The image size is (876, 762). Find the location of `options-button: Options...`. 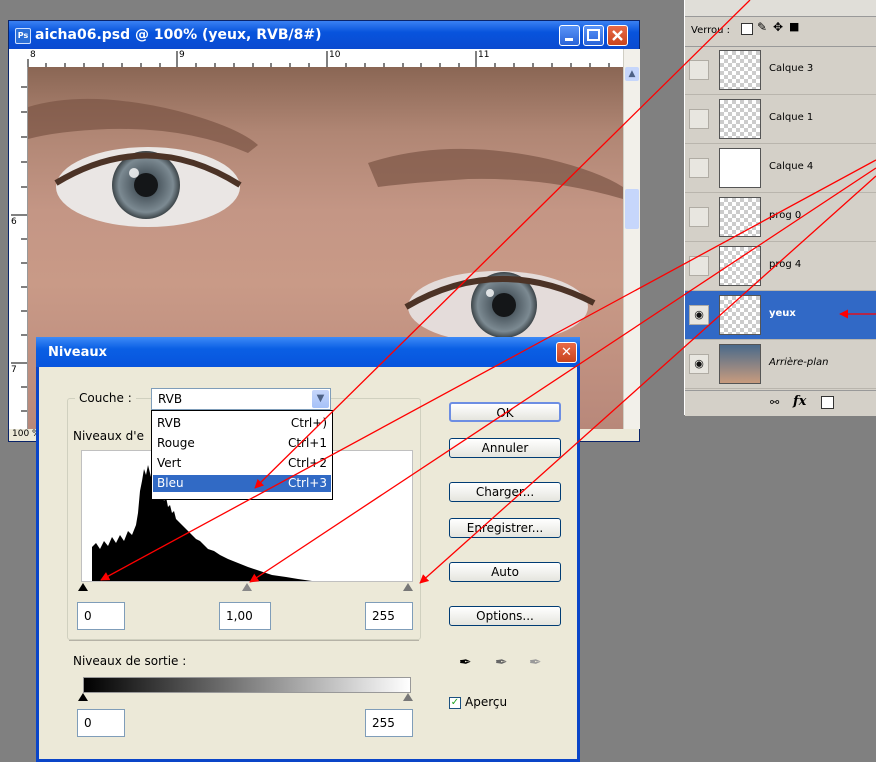

options-button: Options... is located at coordinates (505, 616).